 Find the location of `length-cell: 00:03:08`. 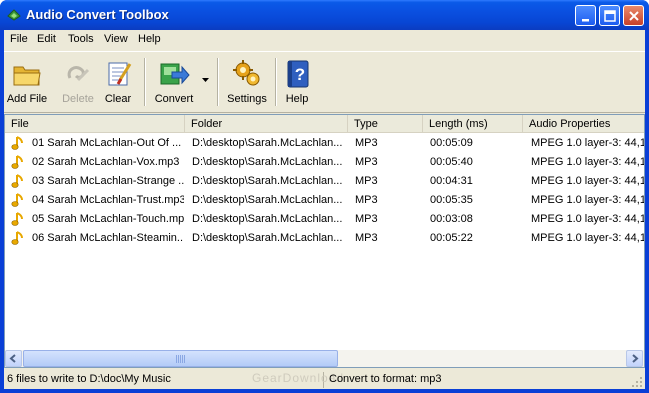

length-cell: 00:03:08 is located at coordinates (451, 219).